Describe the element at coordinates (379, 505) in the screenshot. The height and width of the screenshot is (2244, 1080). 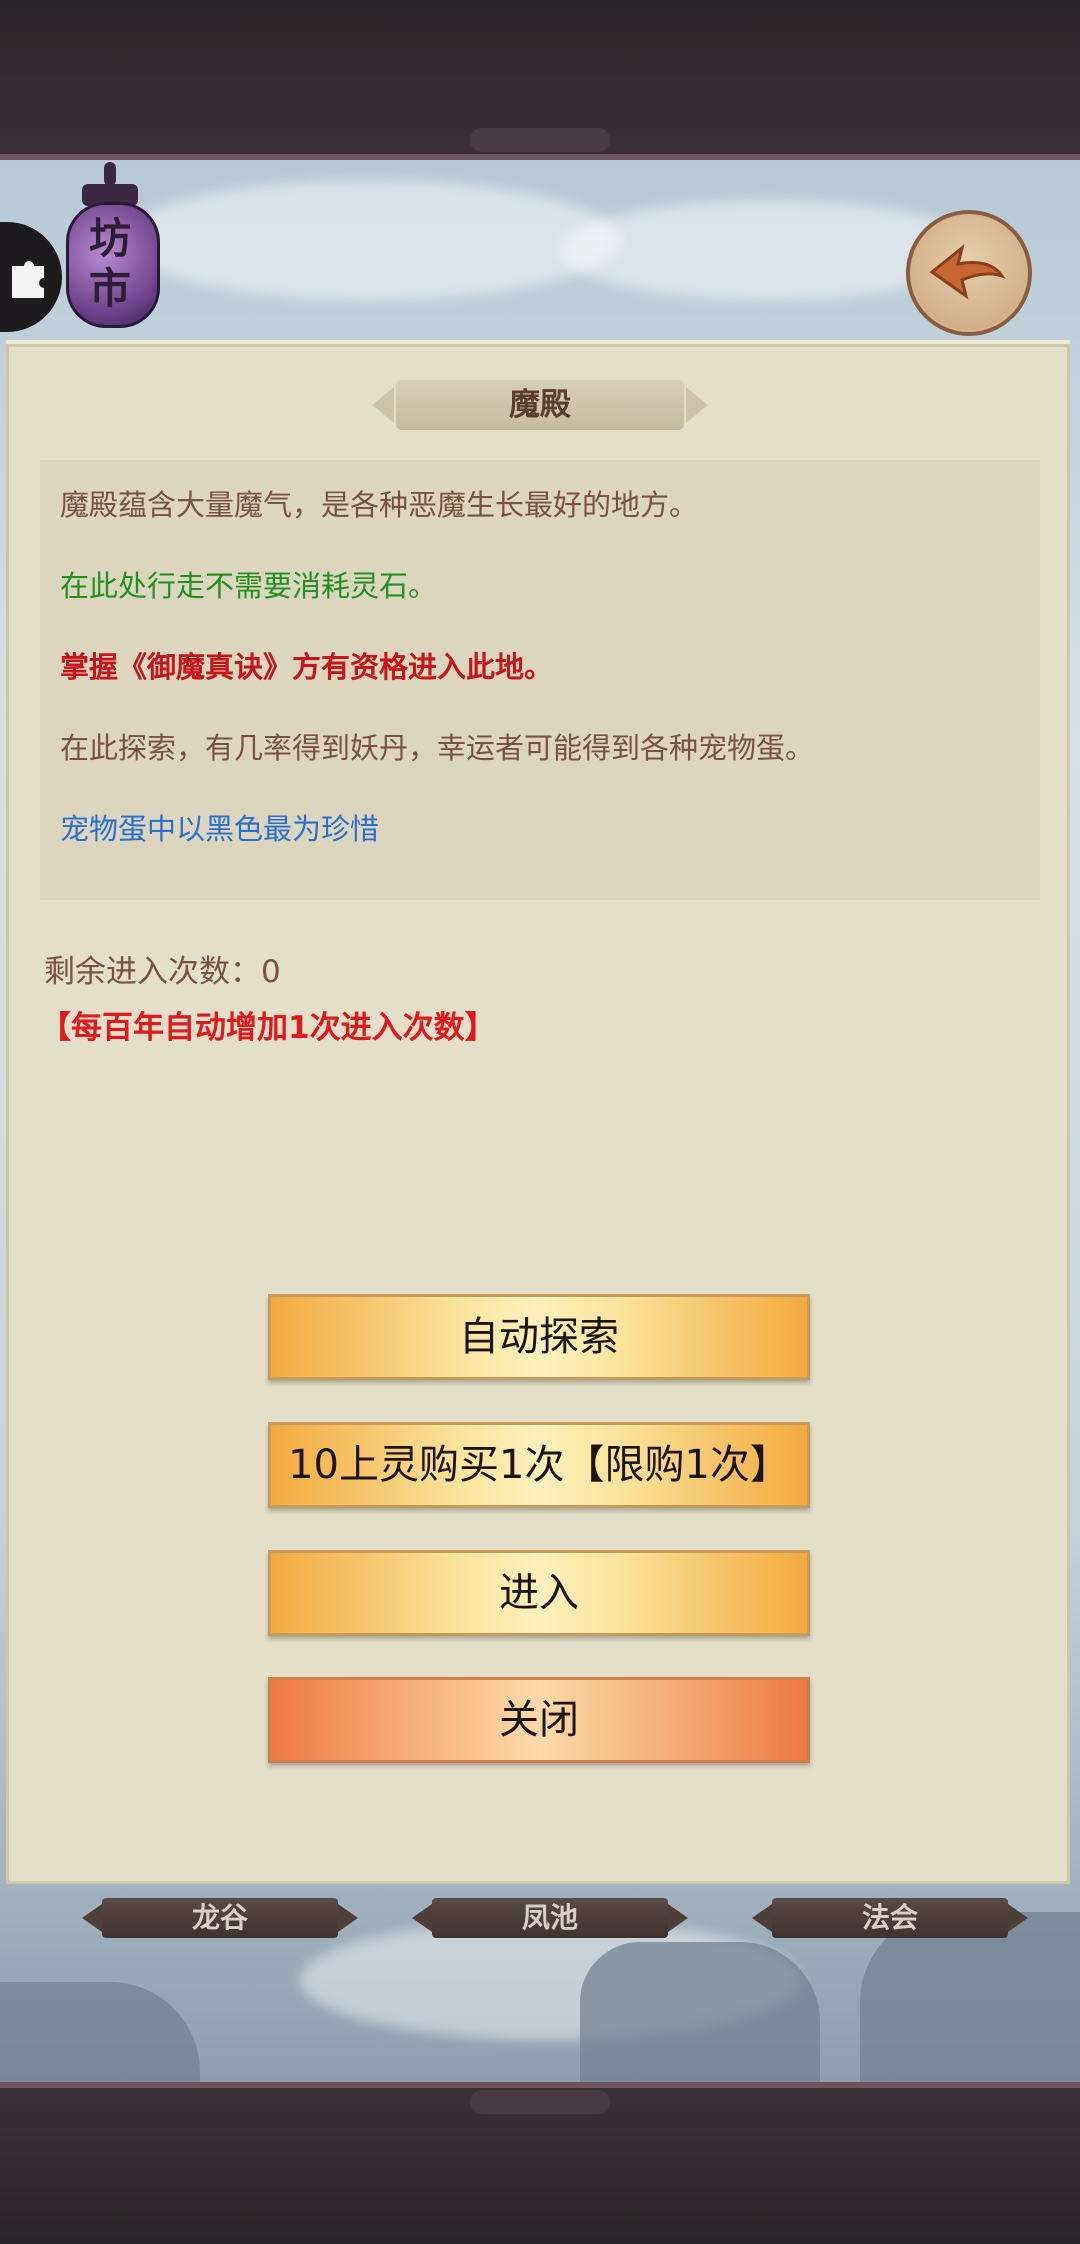
I see `description-line-1: 魔殿蕴含大量魔气，是各种恶魔生长最好的地方。` at that location.